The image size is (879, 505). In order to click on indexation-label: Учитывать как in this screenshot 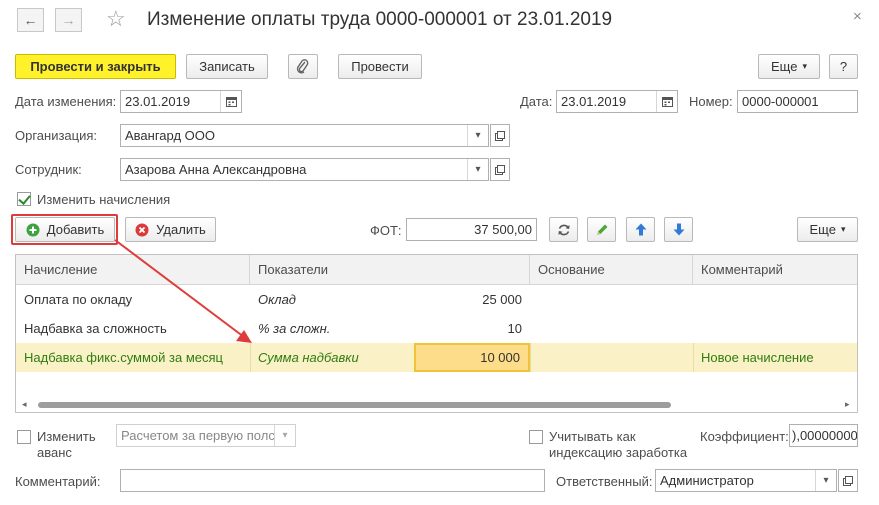, I will do `click(592, 436)`.